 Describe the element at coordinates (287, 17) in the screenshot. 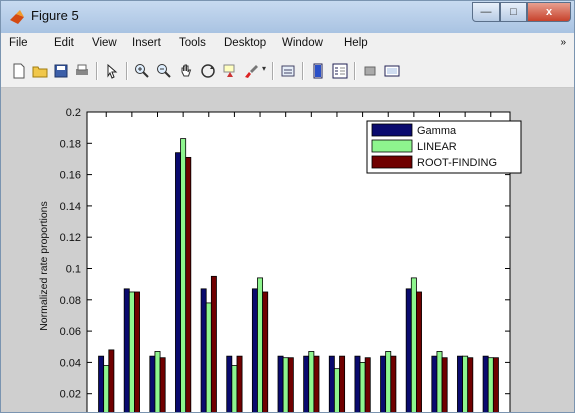

I see `title-bar: Figure 5 — □ x` at that location.